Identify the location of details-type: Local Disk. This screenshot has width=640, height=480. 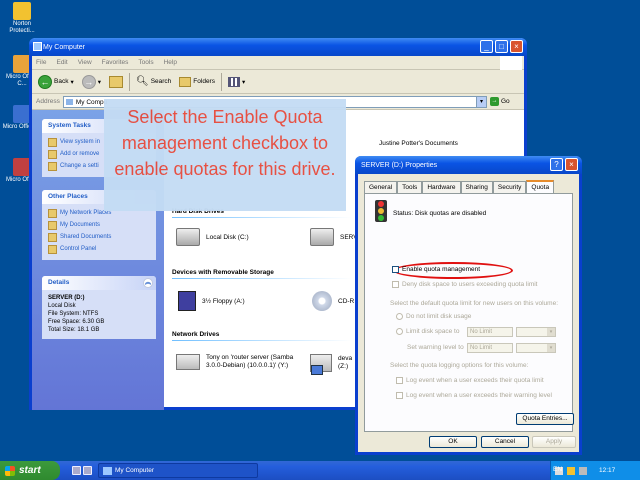
(62, 306).